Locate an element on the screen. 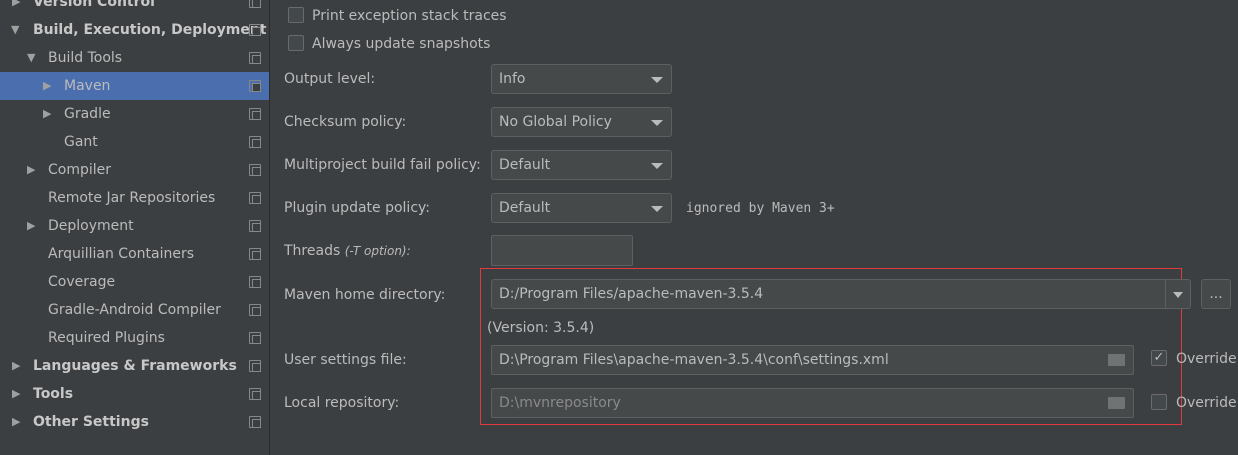  tree-item-label: Build, Execution, Deployment is located at coordinates (150, 30).